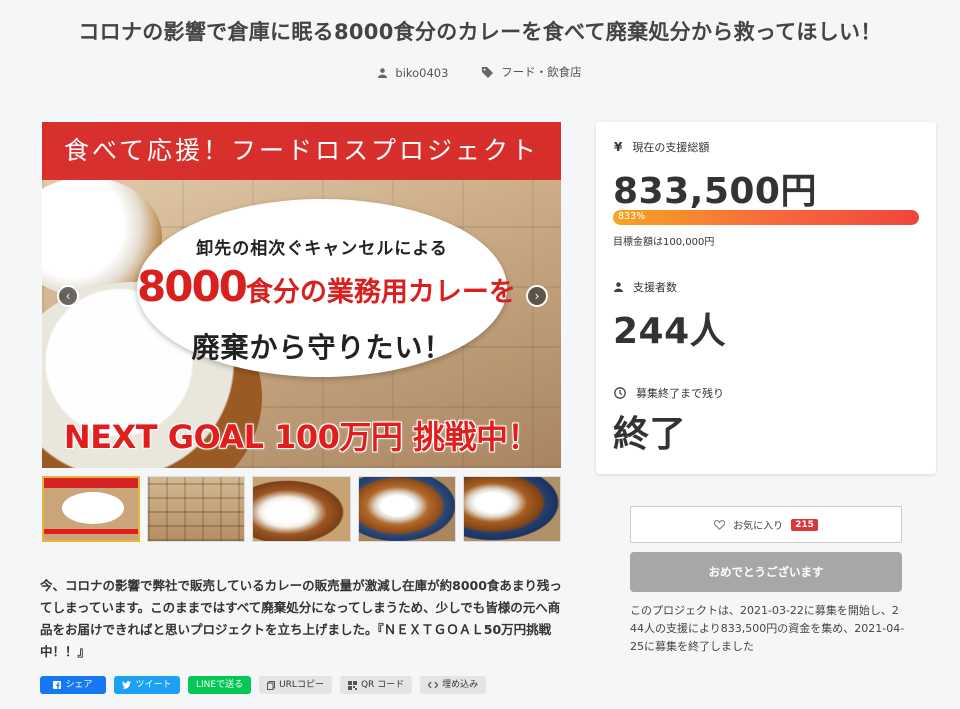  What do you see at coordinates (460, 685) in the screenshot?
I see `embed-label: 埋め込み` at bounding box center [460, 685].